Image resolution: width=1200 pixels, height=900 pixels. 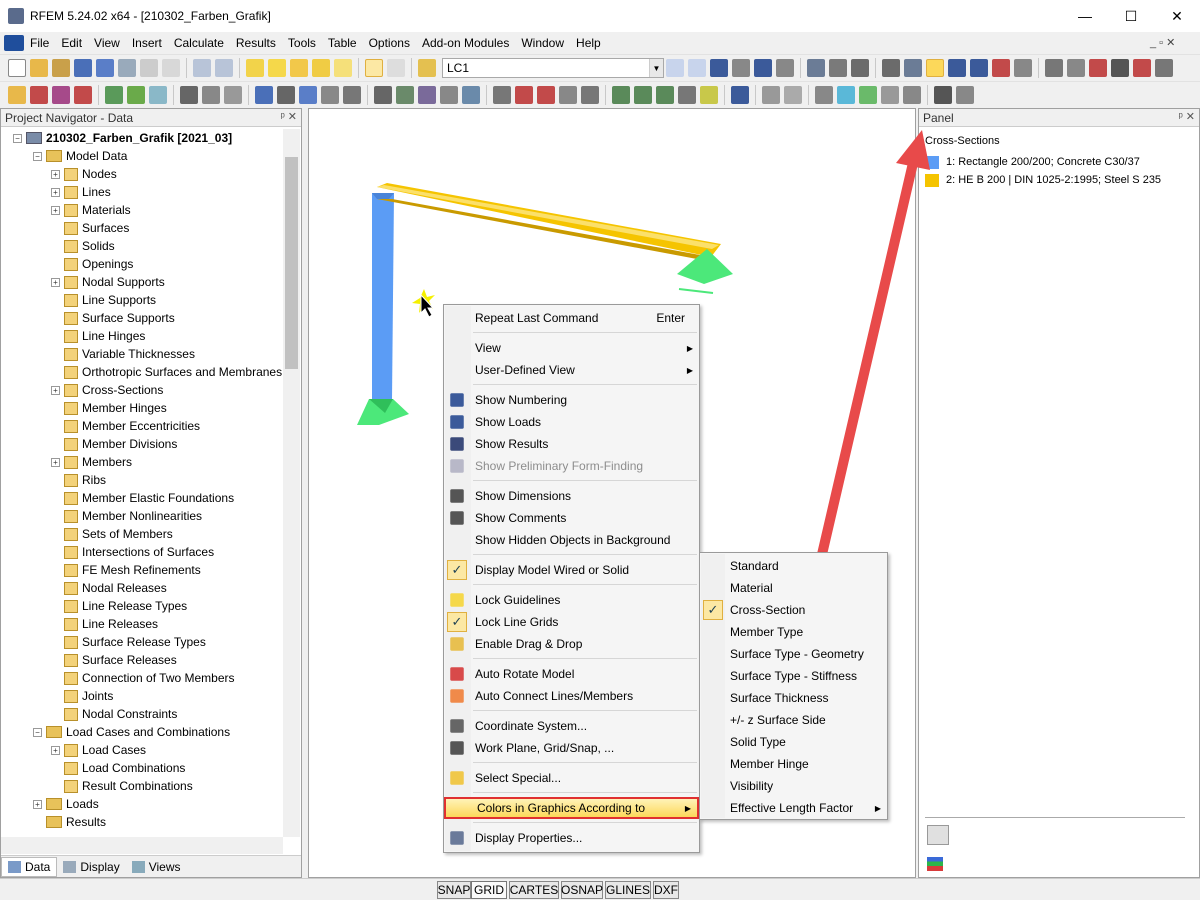 I want to click on axis-z-icon, so click(x=665, y=95).